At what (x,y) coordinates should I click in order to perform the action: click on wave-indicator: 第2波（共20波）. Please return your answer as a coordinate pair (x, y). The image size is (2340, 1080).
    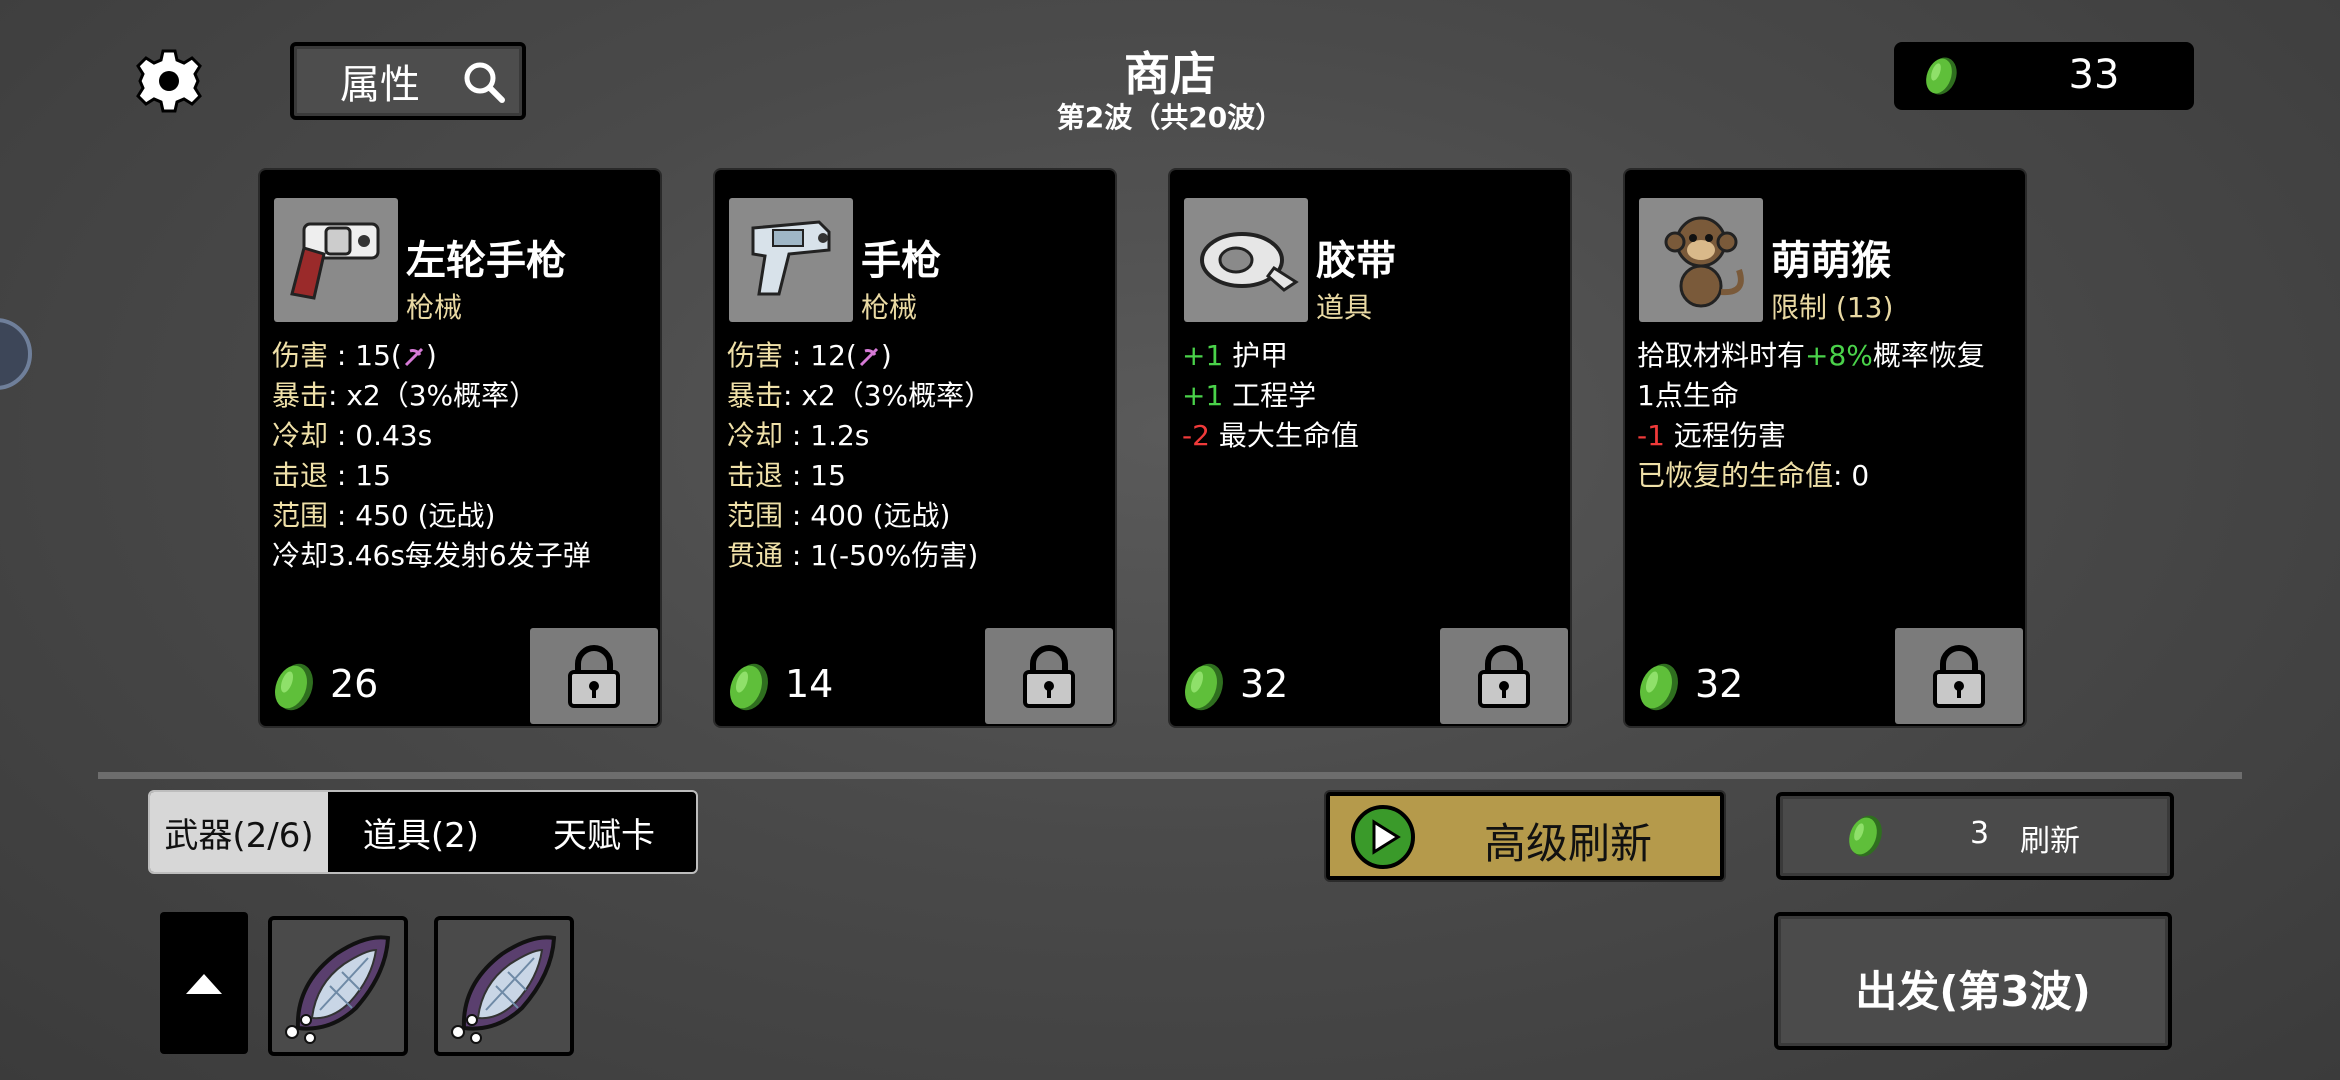
    Looking at the image, I should click on (1170, 117).